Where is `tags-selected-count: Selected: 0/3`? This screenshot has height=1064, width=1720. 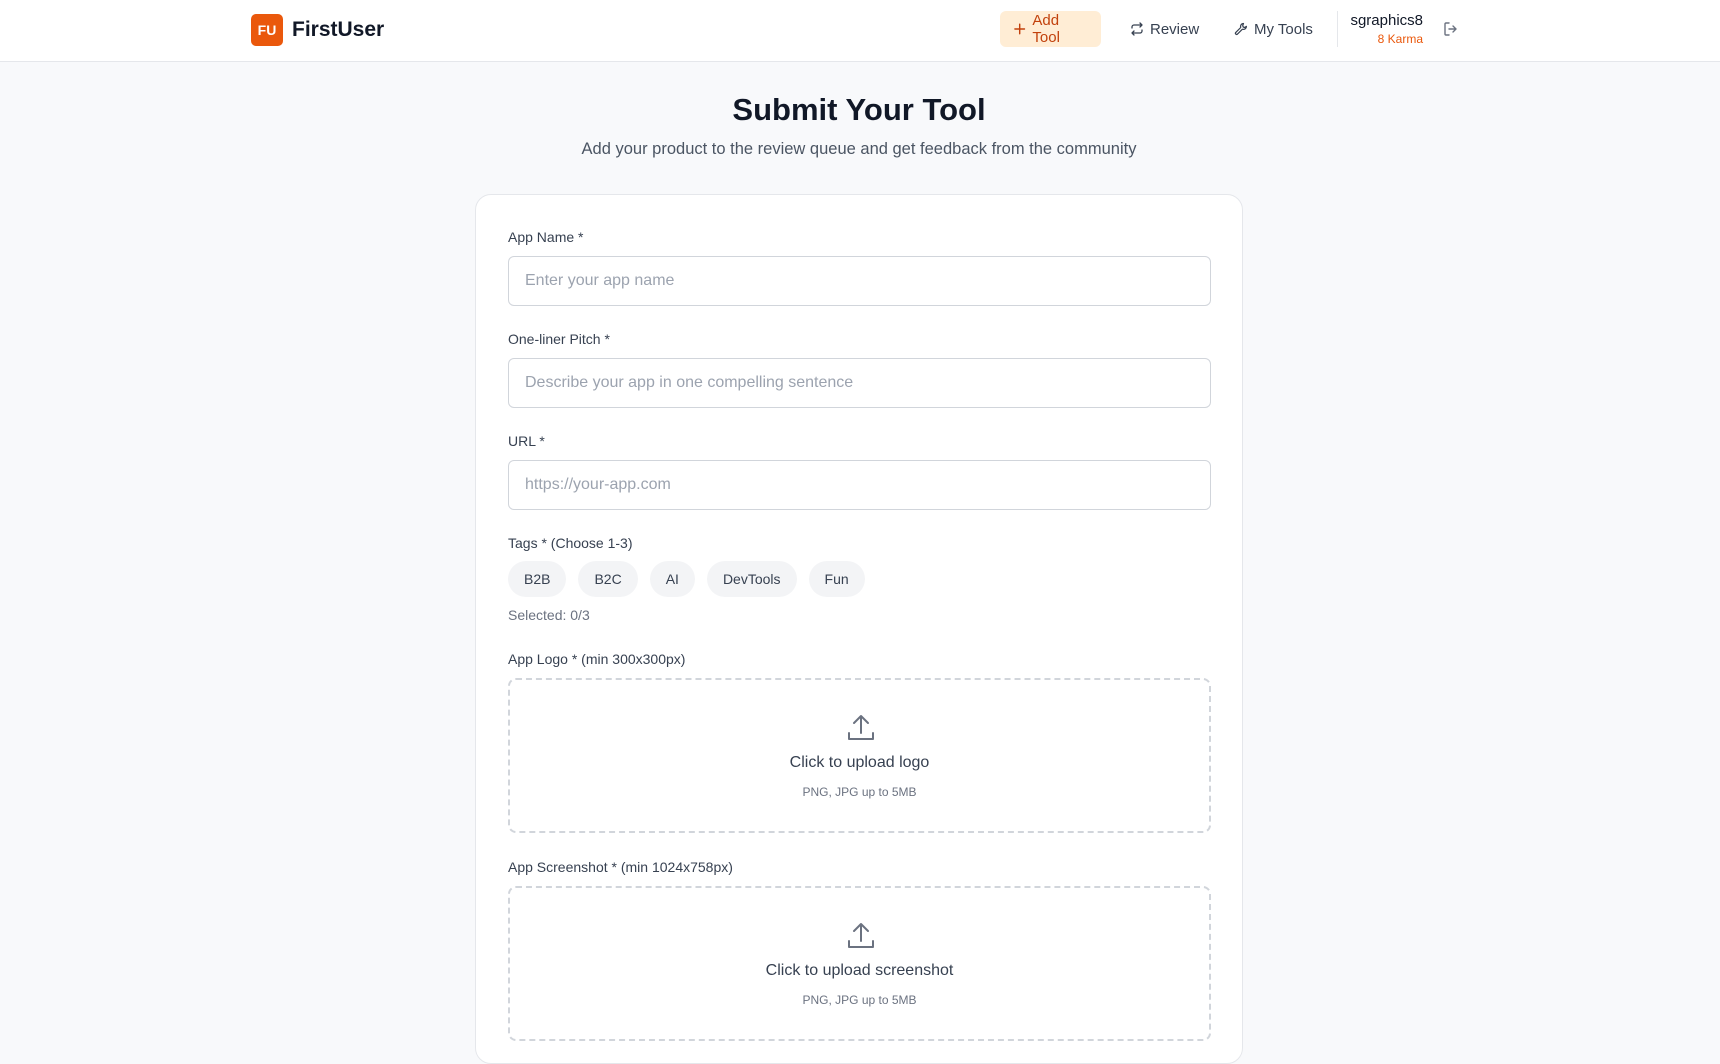 tags-selected-count: Selected: 0/3 is located at coordinates (549, 615).